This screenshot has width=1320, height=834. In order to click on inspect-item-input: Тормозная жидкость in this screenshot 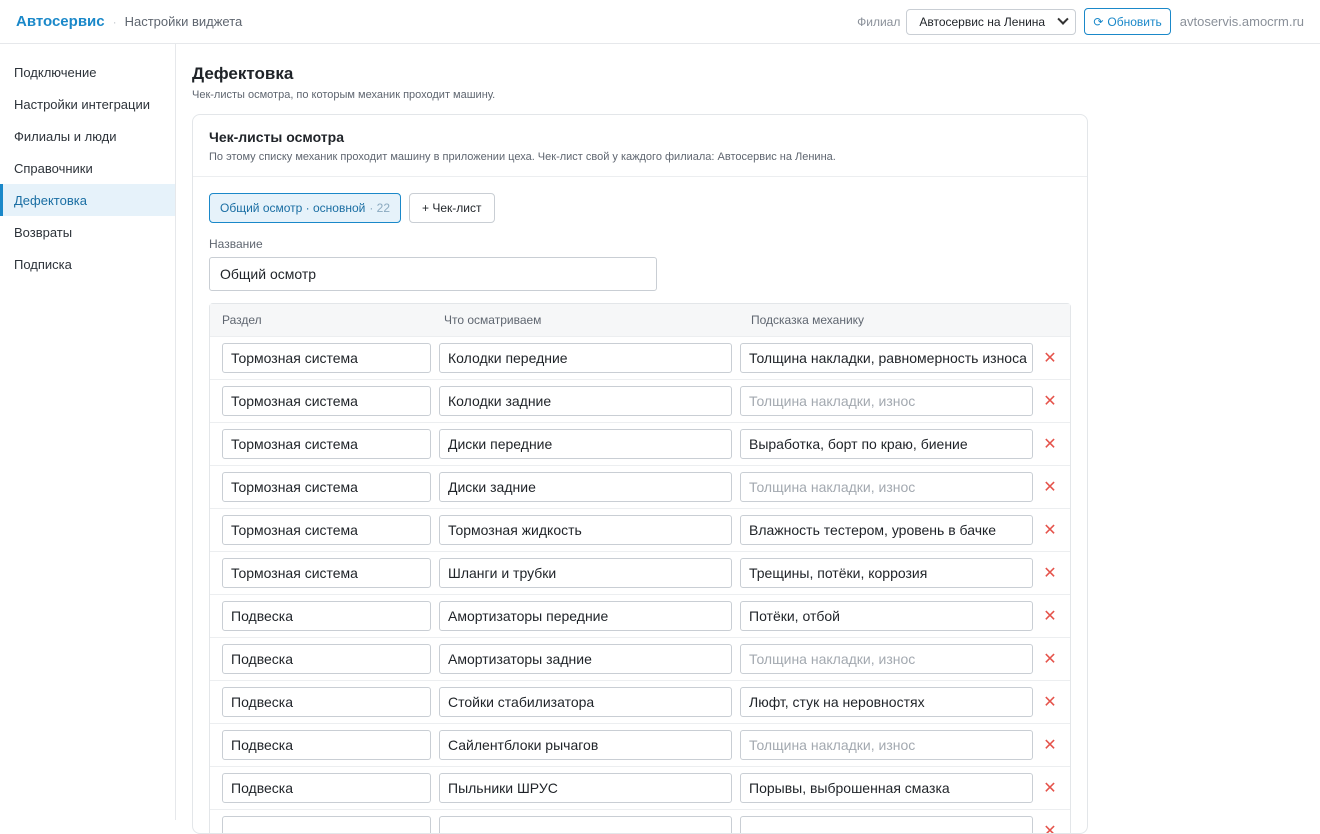, I will do `click(585, 530)`.